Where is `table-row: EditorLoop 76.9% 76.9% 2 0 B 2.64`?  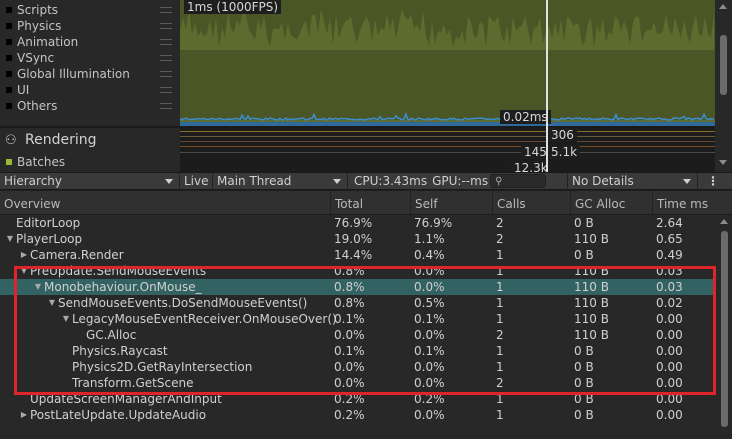 table-row: EditorLoop 76.9% 76.9% 2 0 B 2.64 is located at coordinates (358, 223).